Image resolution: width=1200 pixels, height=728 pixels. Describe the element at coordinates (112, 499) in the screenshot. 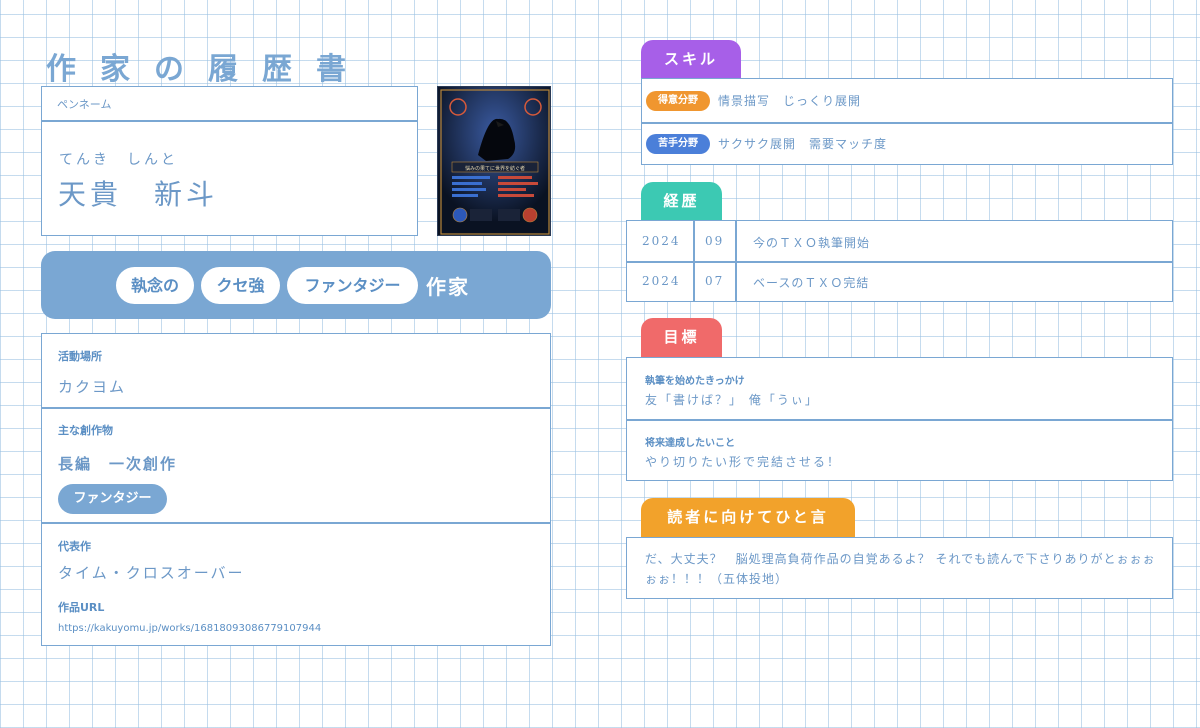

I see `genre-tag: ファンタジー` at that location.